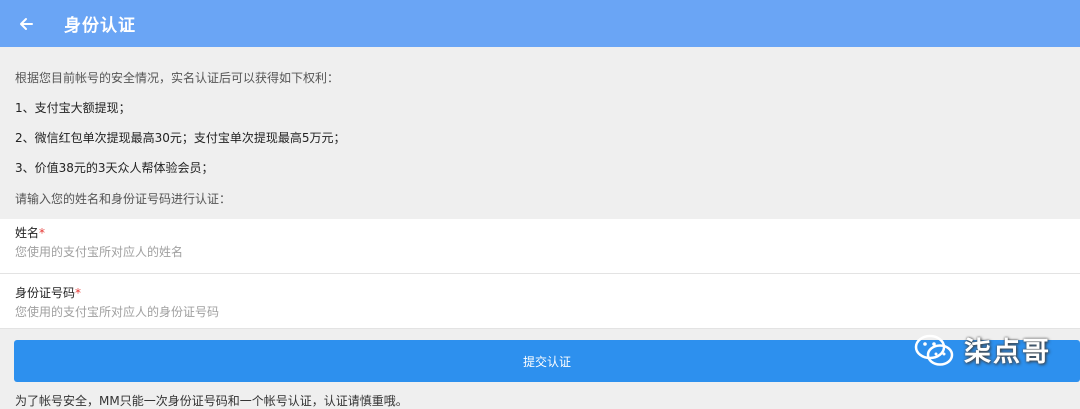 The image size is (1080, 409). Describe the element at coordinates (211, 401) in the screenshot. I see `footer-note: 为了帐号安全，MM只能一次身份证号码和一个帐号认证，认证请慎重哦。` at that location.